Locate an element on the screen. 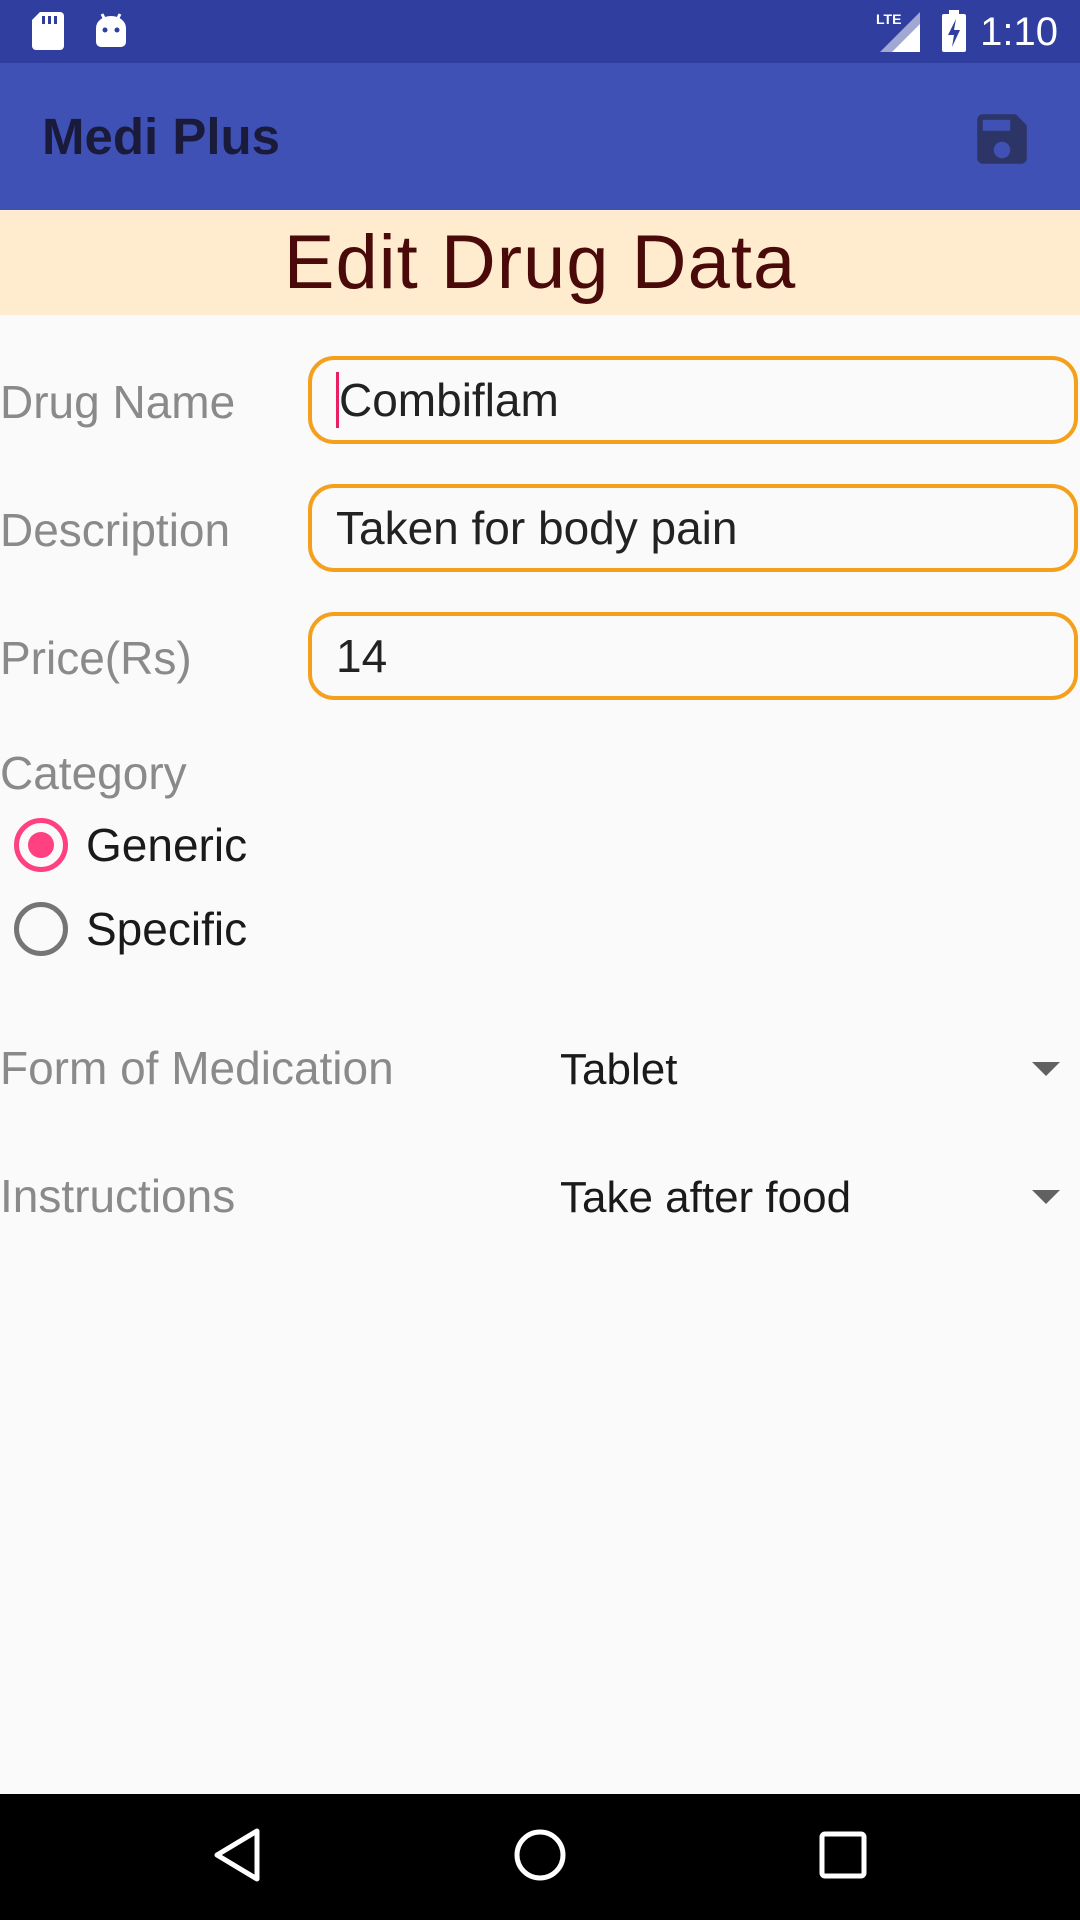  home-icon is located at coordinates (540, 1857).